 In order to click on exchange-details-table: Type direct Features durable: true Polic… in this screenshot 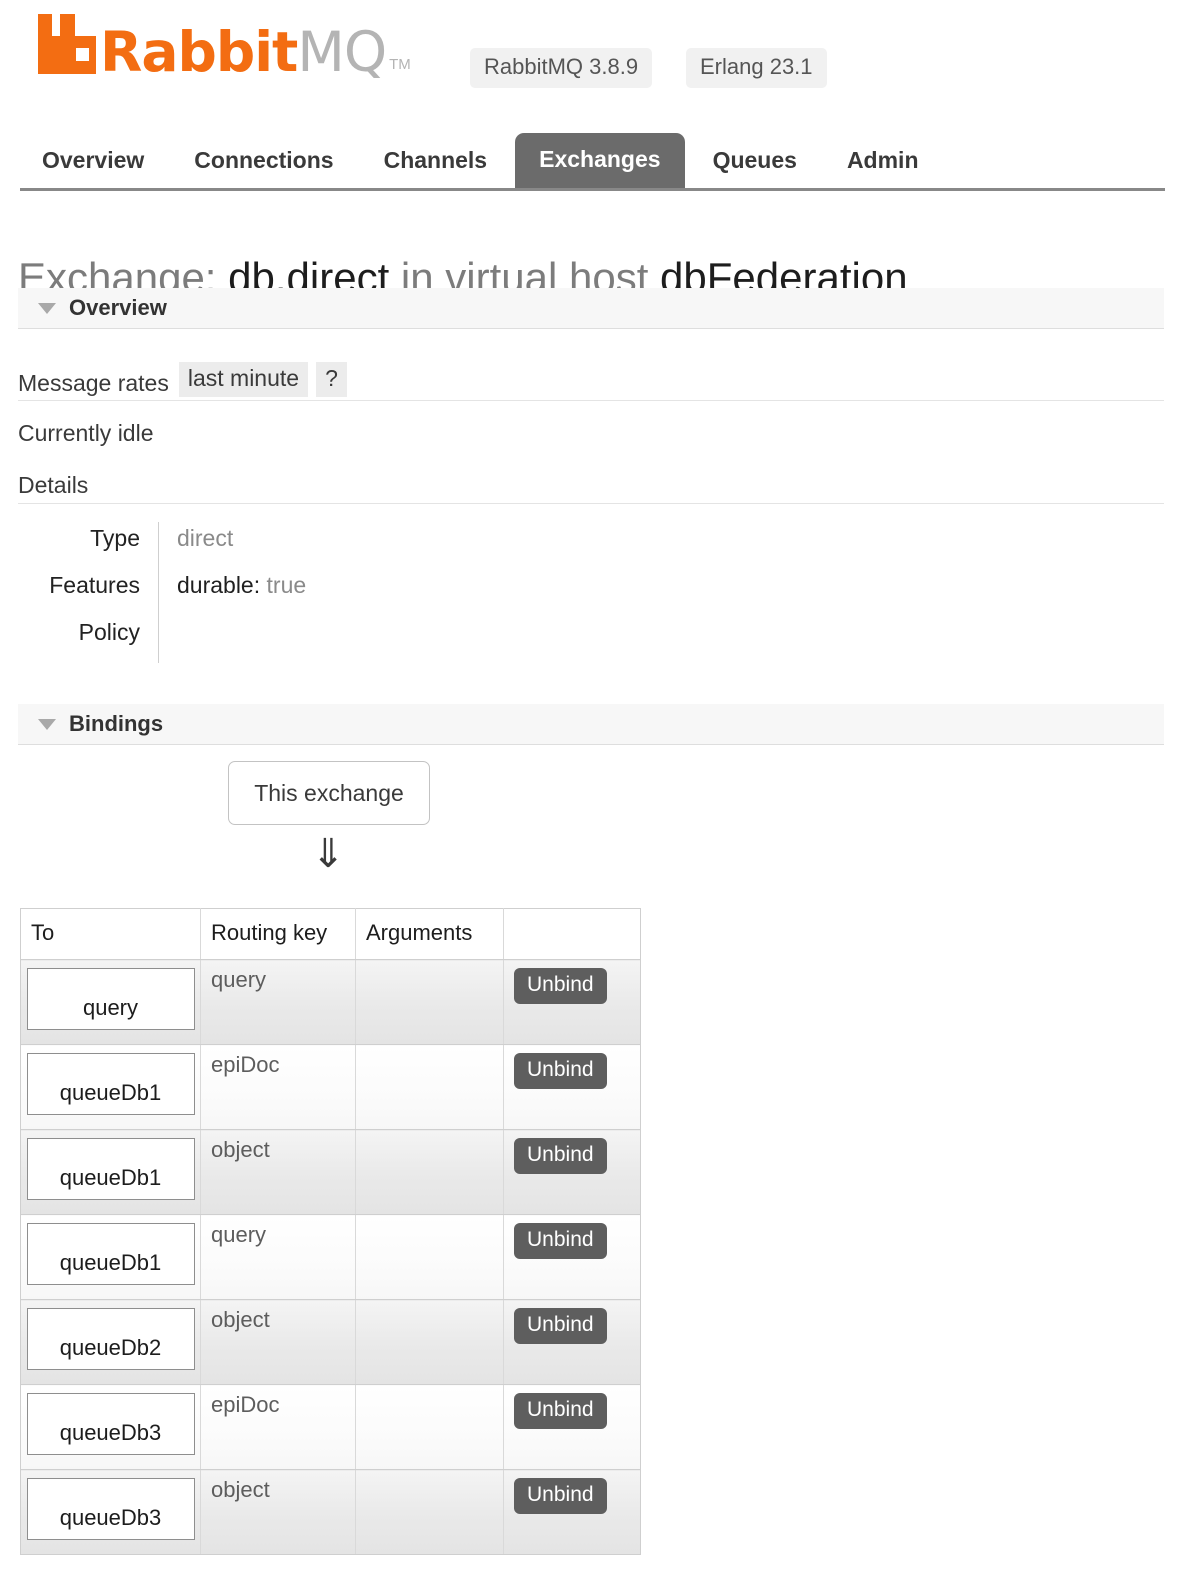, I will do `click(247, 592)`.